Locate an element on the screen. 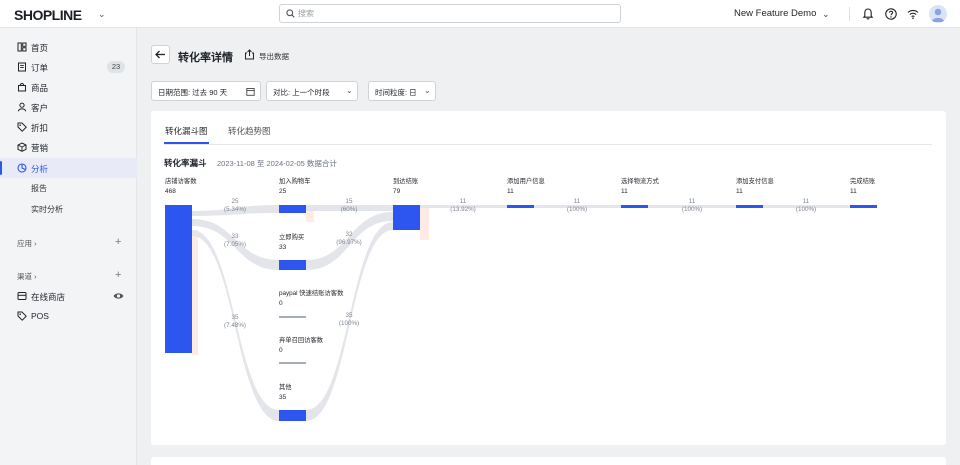 The height and width of the screenshot is (465, 960). stage-name-label: 加入购物车 is located at coordinates (294, 180).